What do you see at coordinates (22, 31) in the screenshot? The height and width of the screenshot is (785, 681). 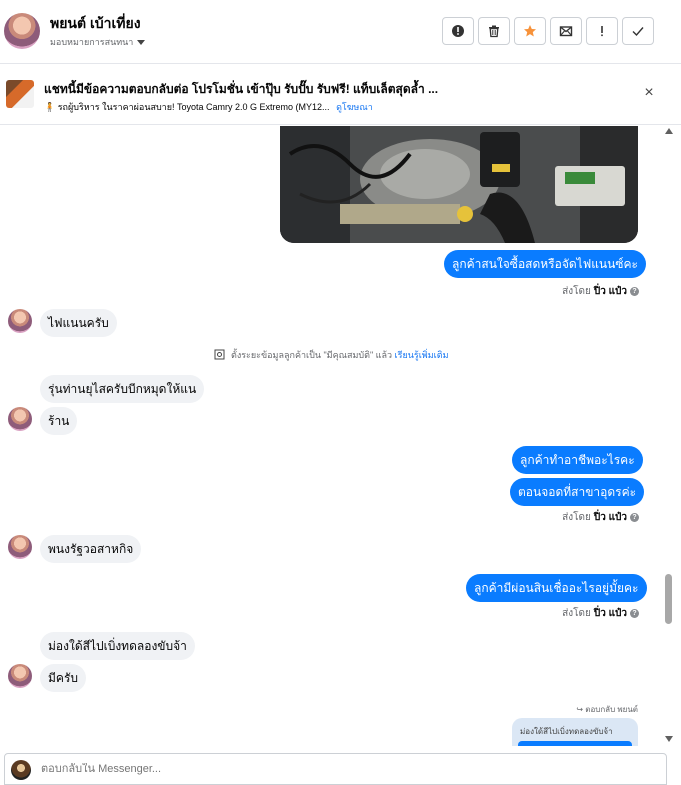 I see `contact-avatar` at bounding box center [22, 31].